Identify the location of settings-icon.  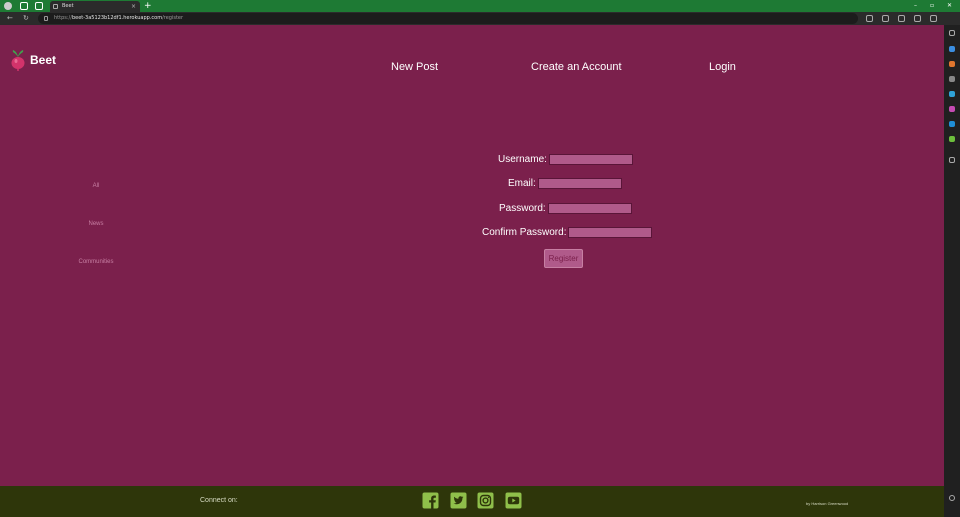
(952, 498).